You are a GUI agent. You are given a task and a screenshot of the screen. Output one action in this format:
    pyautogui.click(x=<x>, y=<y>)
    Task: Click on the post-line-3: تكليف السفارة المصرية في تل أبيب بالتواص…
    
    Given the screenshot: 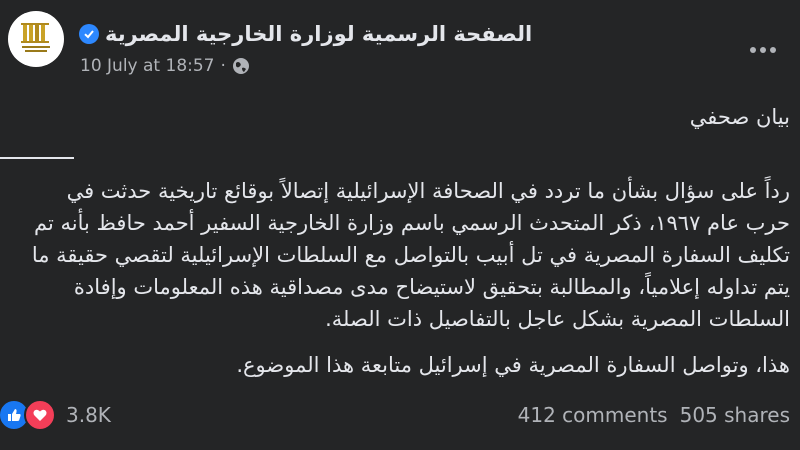 What is the action you would take?
    pyautogui.click(x=410, y=255)
    